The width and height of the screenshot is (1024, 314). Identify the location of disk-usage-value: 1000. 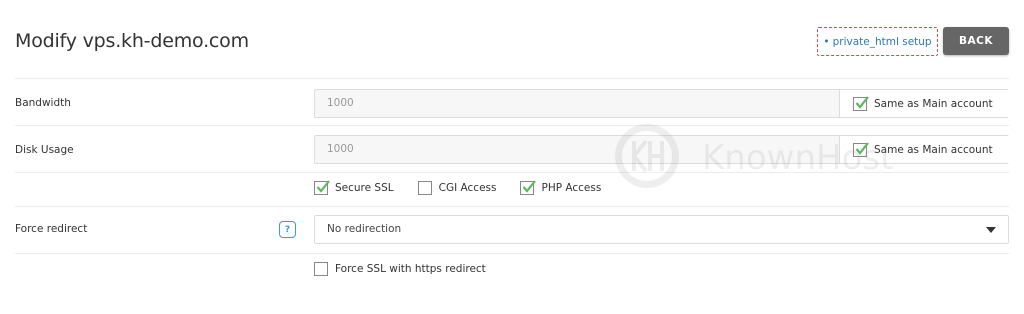
(340, 149).